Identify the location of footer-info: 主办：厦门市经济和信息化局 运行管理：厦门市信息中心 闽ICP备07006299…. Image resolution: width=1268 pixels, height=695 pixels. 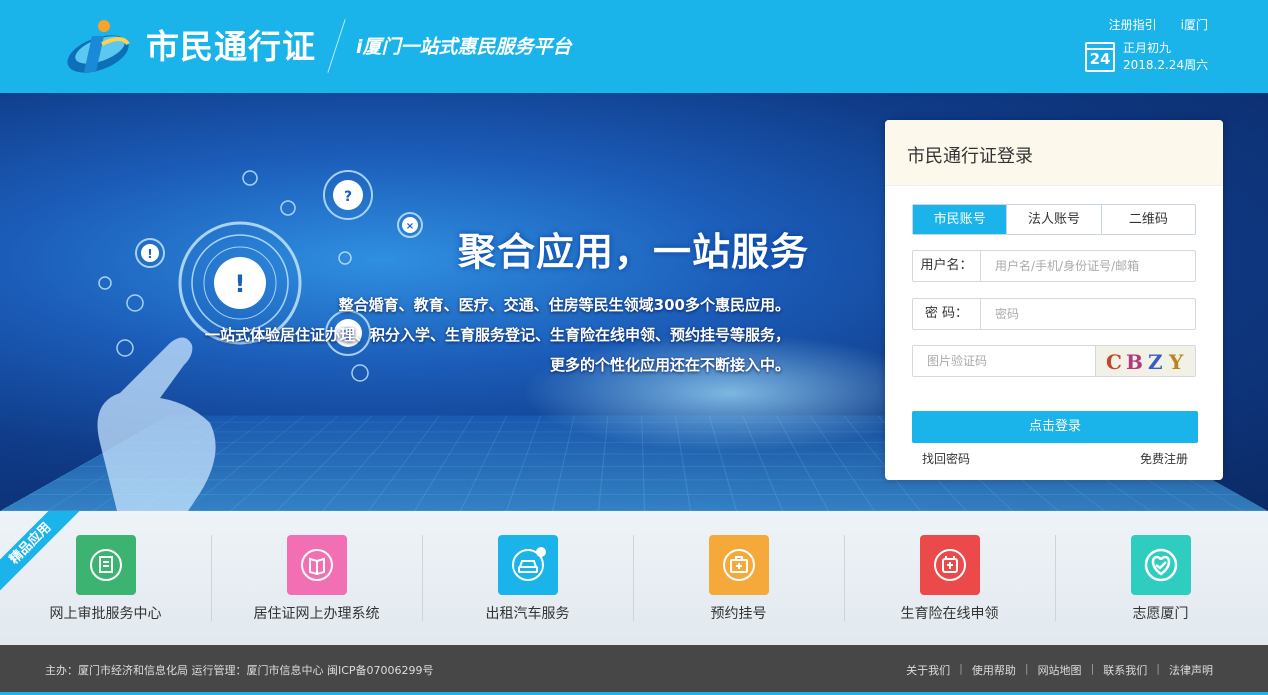
(239, 670).